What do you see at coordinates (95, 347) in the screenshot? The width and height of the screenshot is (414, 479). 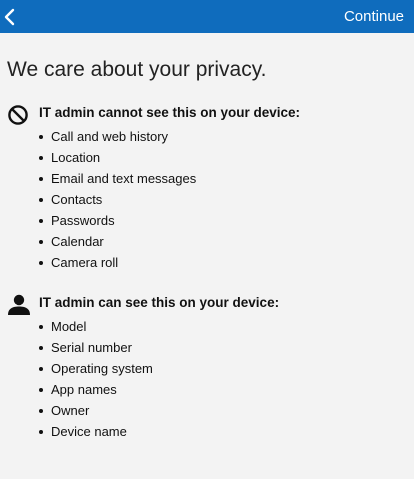 I see `list-item: Serial number` at bounding box center [95, 347].